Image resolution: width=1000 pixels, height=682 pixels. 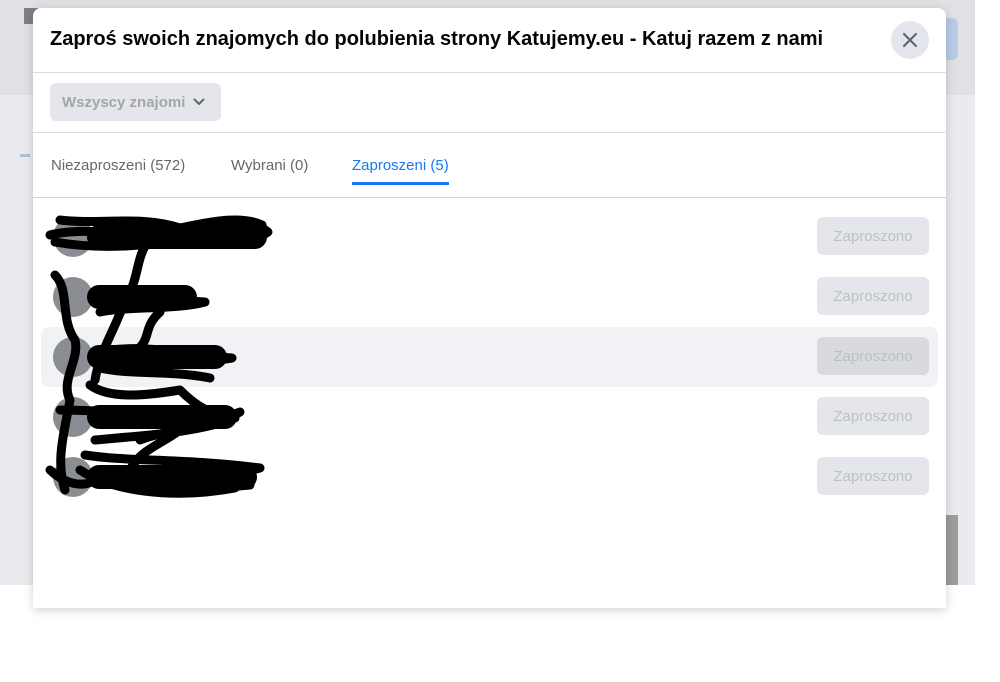 I want to click on friends-filter-label: Wszyscy znajomi, so click(x=124, y=102).